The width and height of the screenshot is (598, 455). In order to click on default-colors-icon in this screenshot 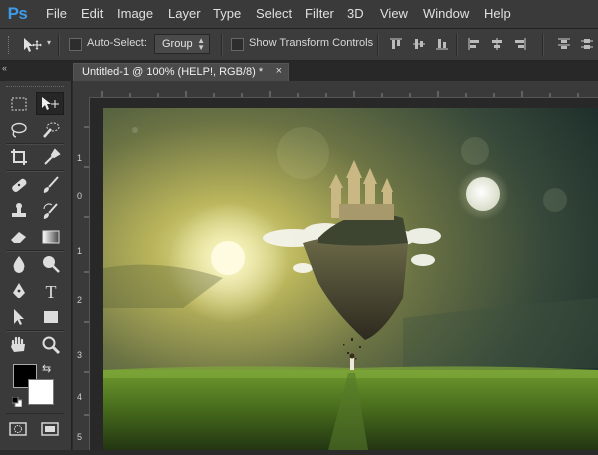, I will do `click(17, 401)`.